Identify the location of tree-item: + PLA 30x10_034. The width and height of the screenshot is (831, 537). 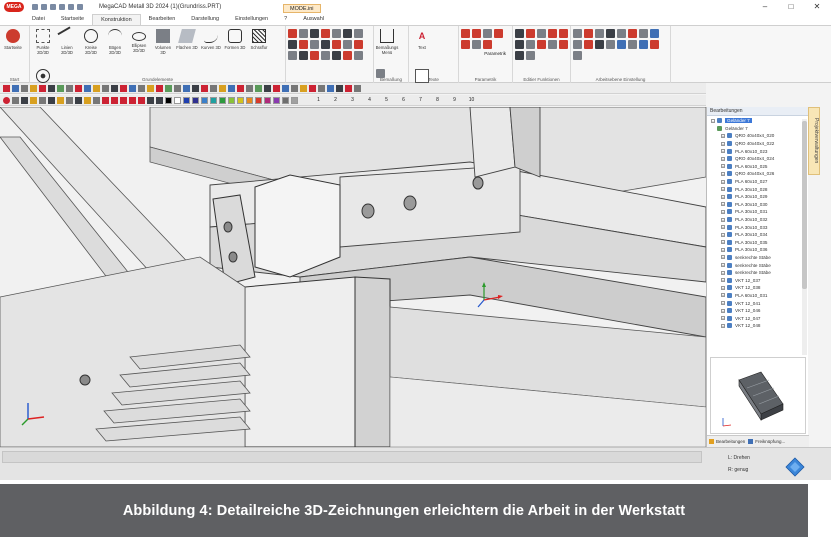
(757, 235).